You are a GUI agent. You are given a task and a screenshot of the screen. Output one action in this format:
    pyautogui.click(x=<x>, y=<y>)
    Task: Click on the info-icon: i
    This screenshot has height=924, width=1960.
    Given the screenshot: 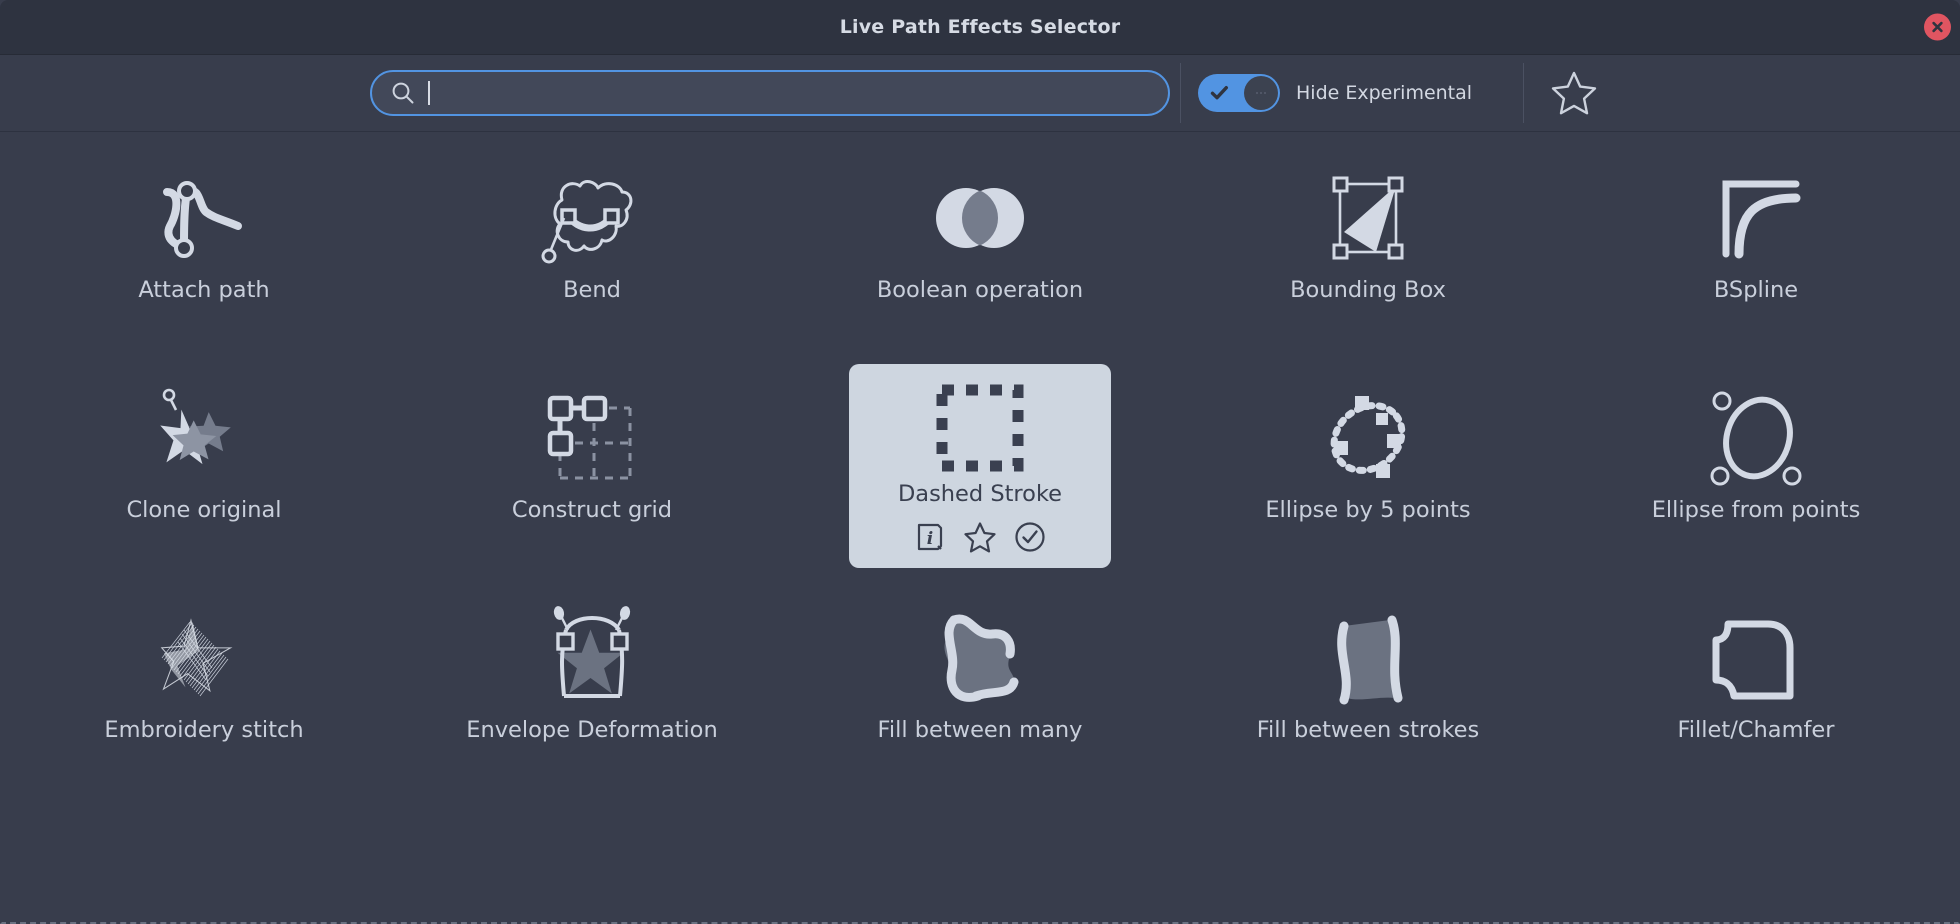 What is the action you would take?
    pyautogui.click(x=930, y=537)
    